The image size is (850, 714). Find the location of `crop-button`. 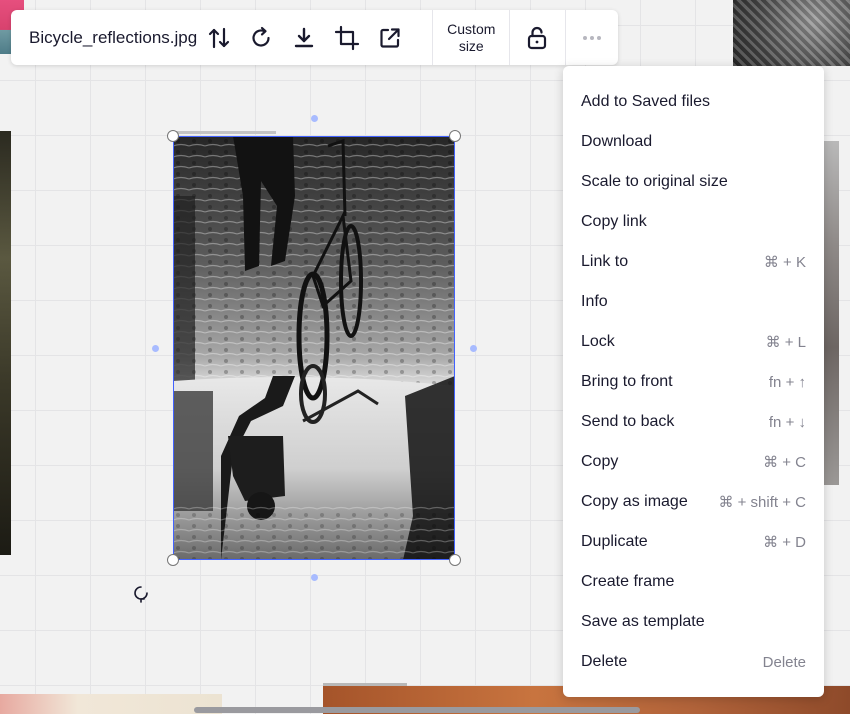

crop-button is located at coordinates (347, 37).